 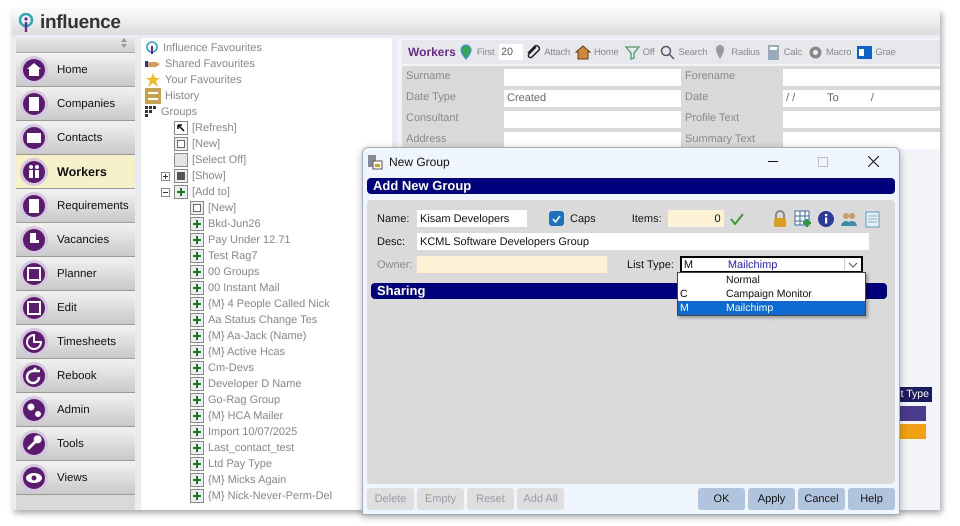 I want to click on count-field: 20, so click(x=511, y=52).